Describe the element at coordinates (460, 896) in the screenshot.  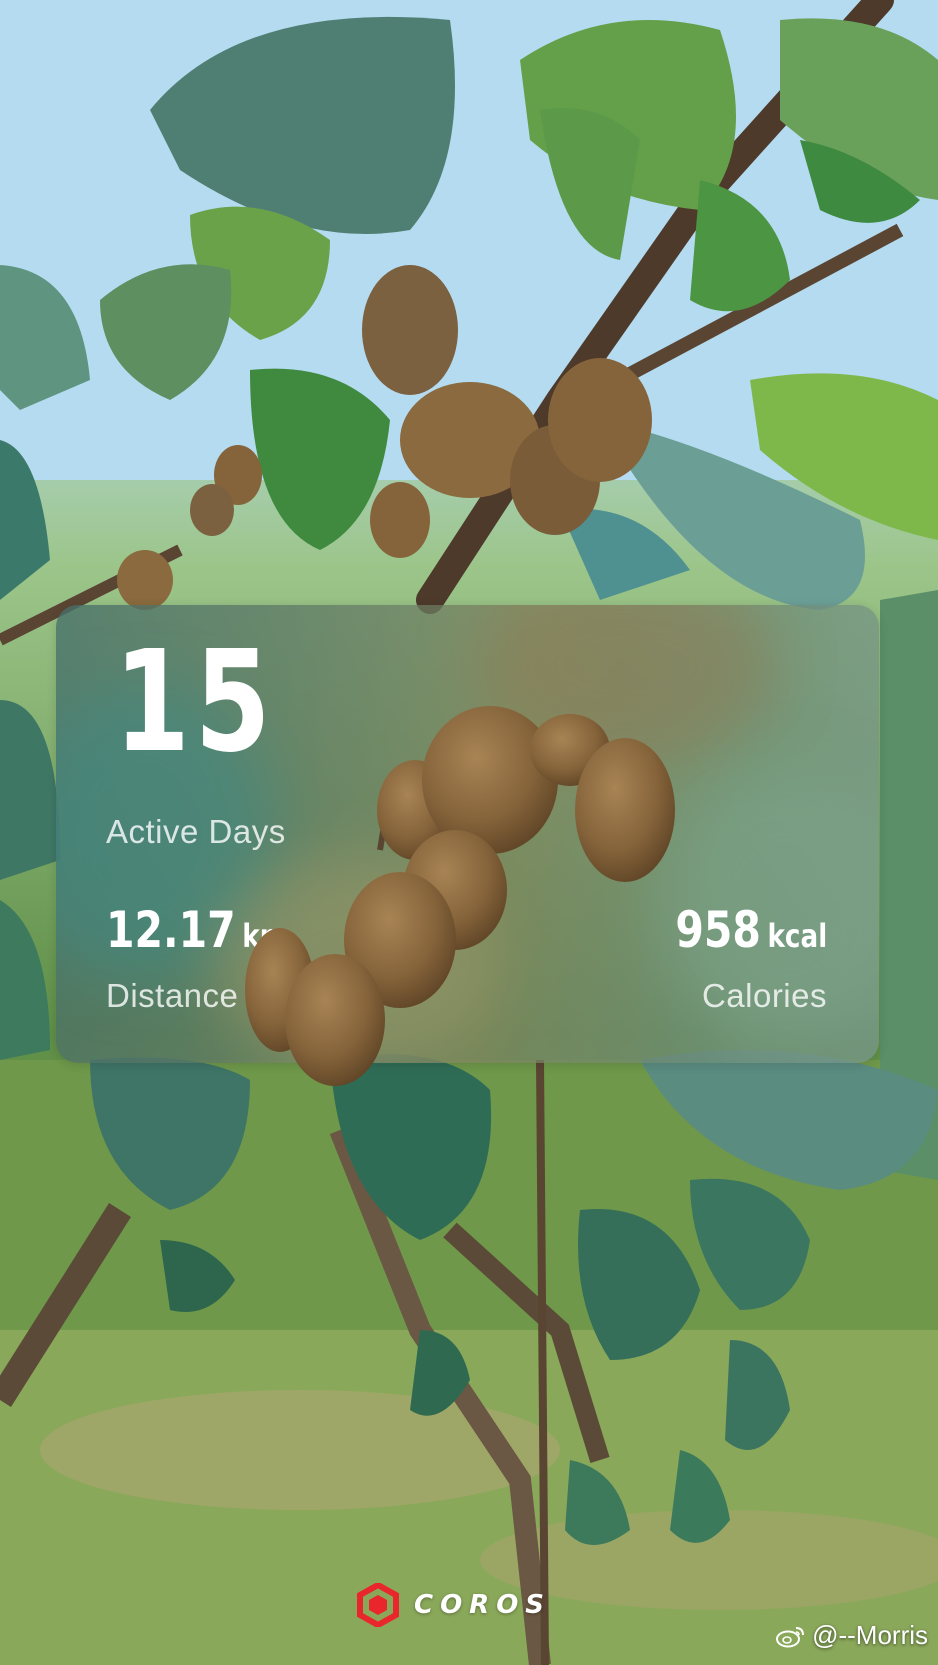
I see `kiwi-cluster-image` at that location.